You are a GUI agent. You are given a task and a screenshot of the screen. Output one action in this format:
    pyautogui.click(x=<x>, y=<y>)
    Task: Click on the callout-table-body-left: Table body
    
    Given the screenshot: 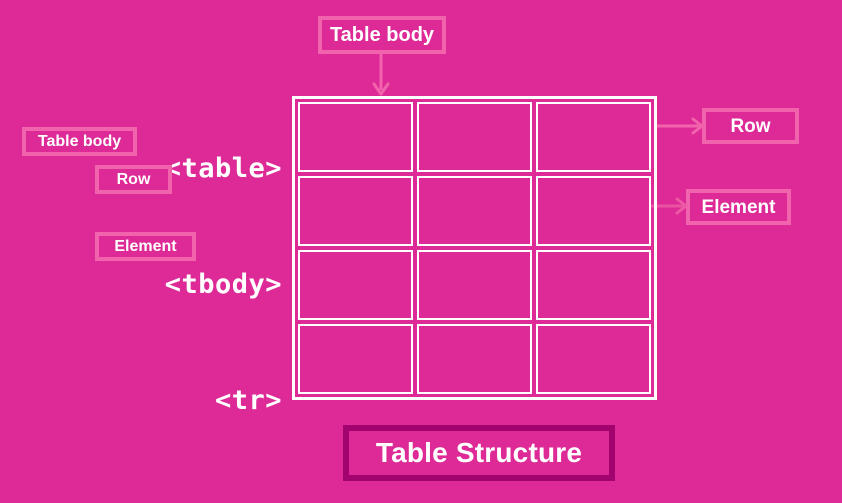 What is the action you would take?
    pyautogui.click(x=79, y=141)
    